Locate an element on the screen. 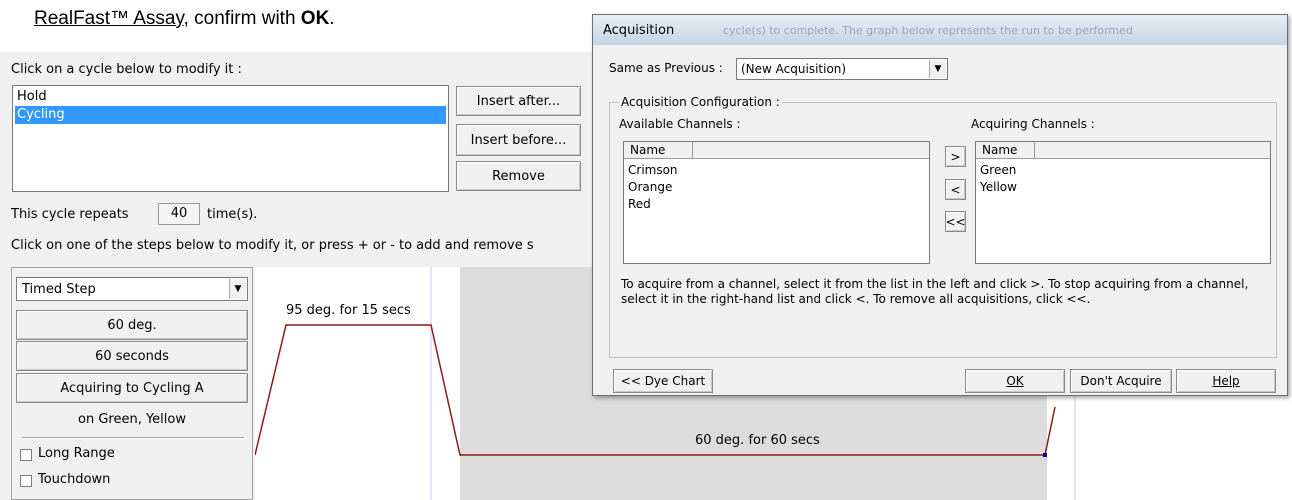 Image resolution: width=1292 pixels, height=500 pixels. repeats-suffix: time(s). is located at coordinates (232, 214).